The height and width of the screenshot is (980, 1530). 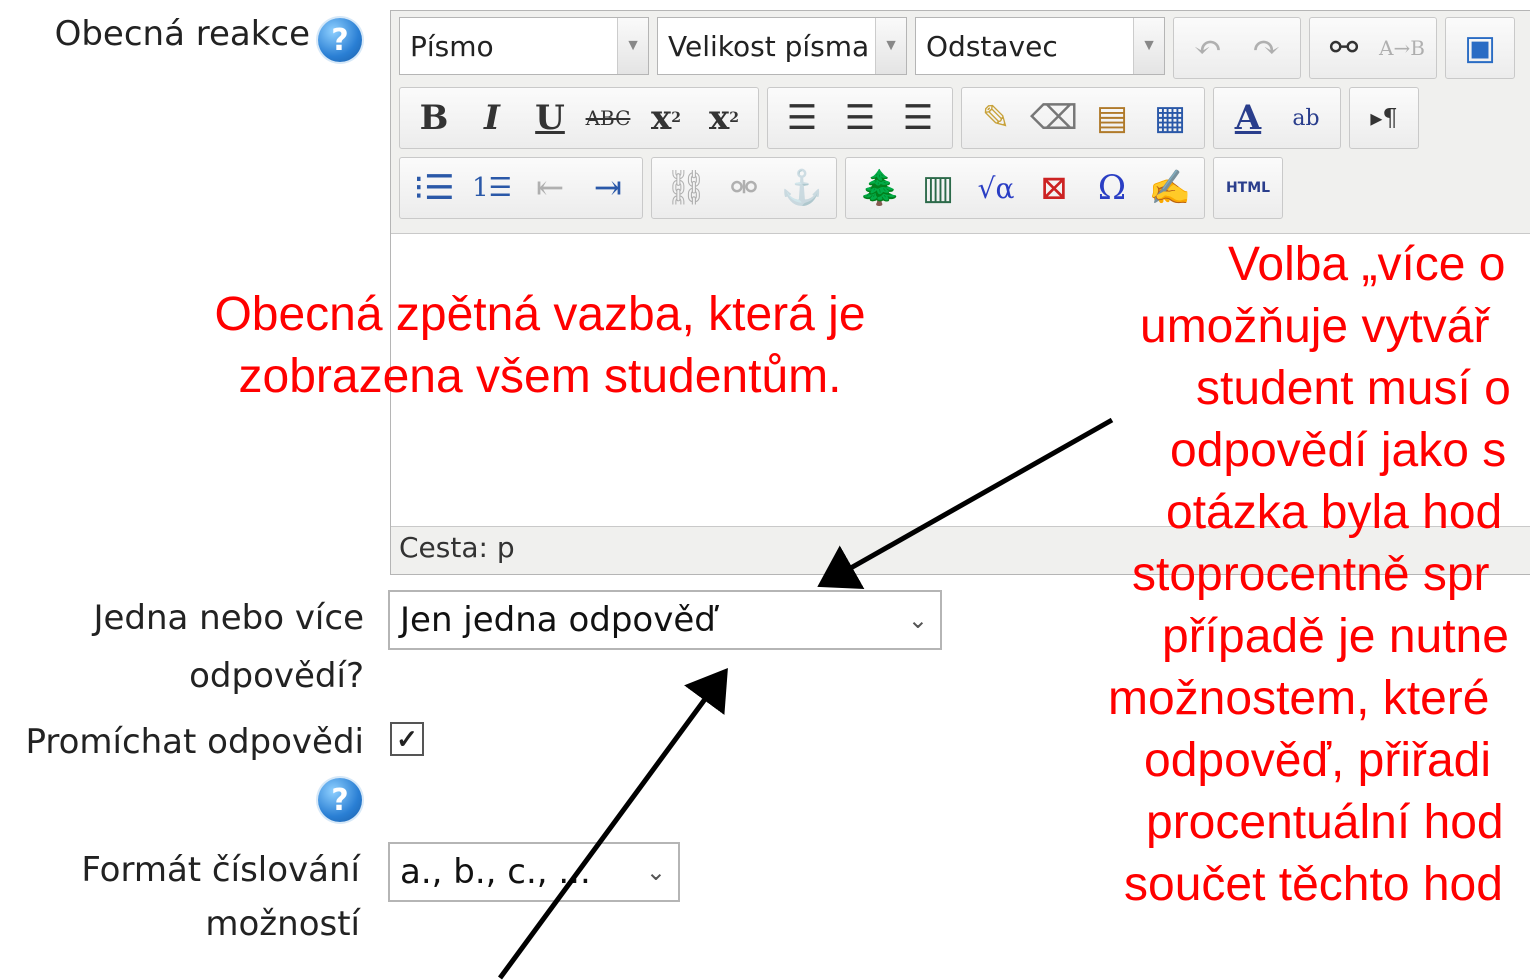 I want to click on arrow-from-bottom, so click(x=612, y=823).